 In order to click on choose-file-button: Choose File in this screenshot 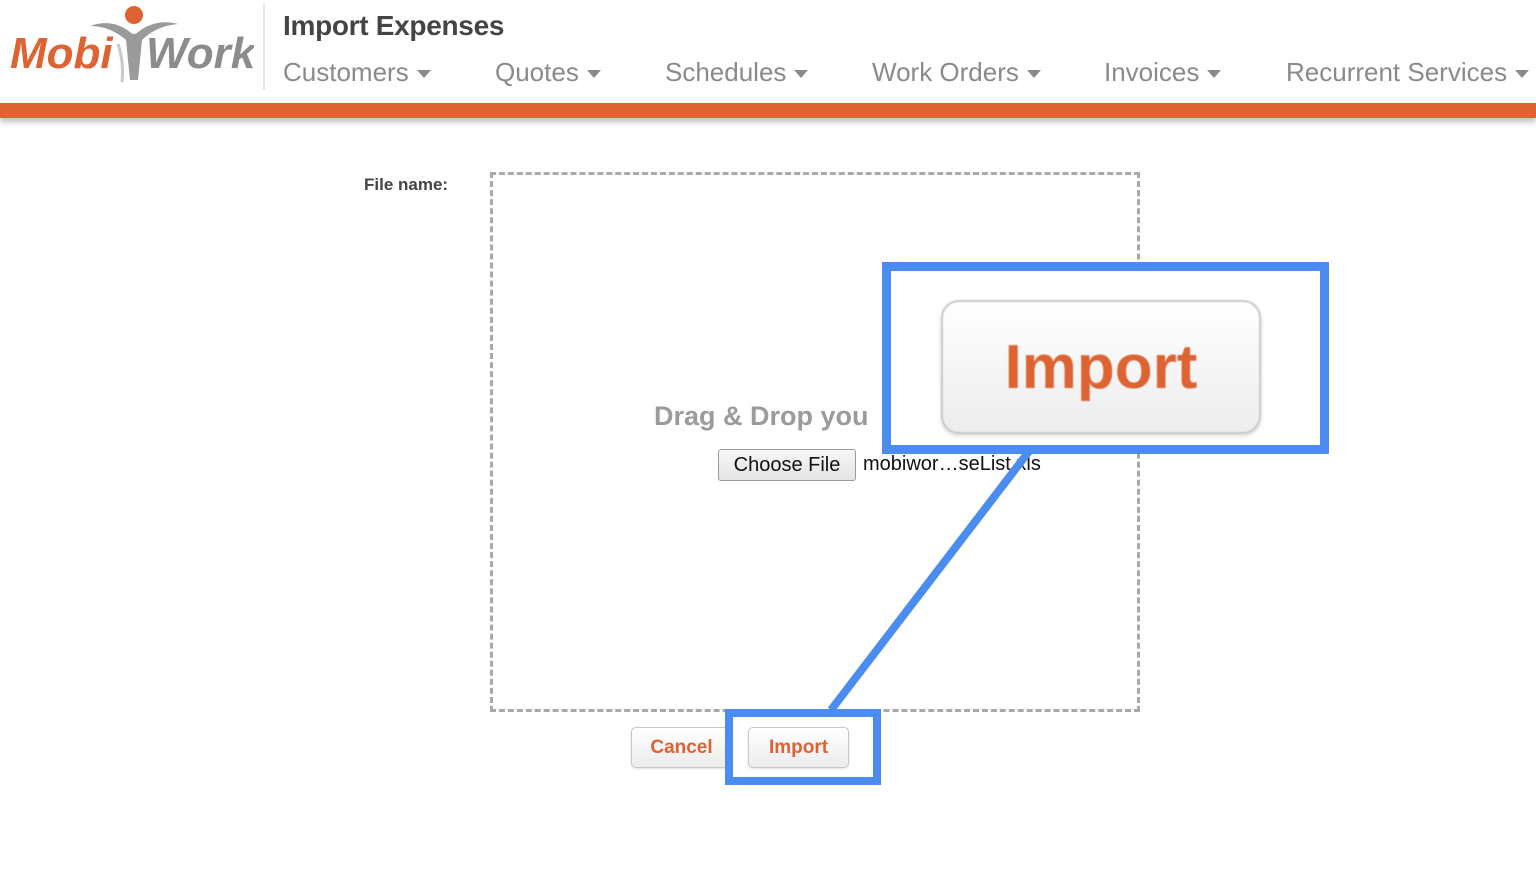, I will do `click(787, 465)`.